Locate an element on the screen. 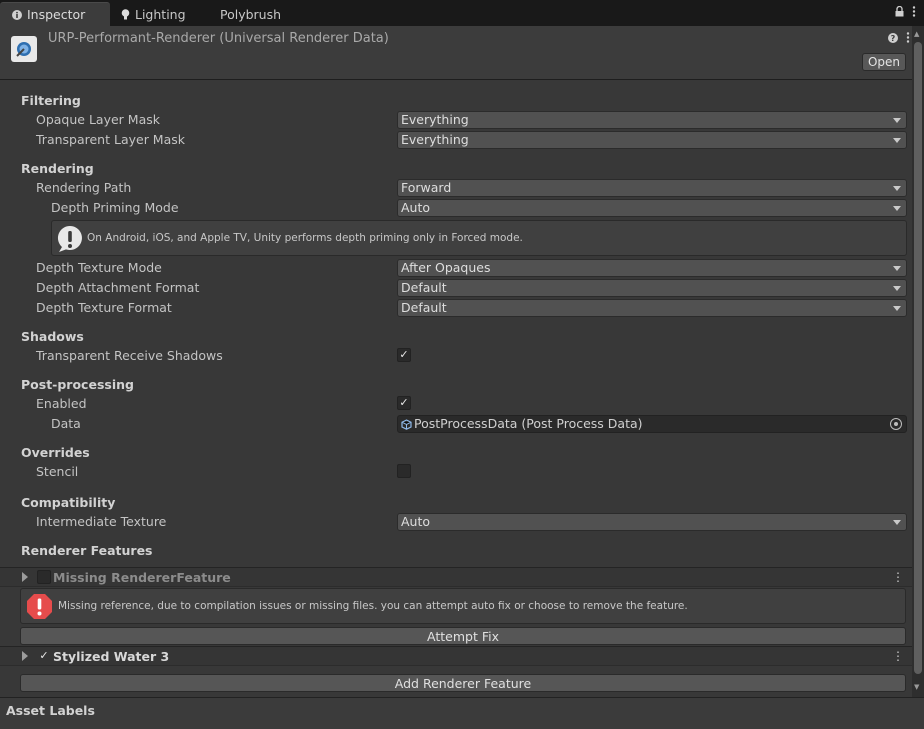 The height and width of the screenshot is (729, 924). transparent-receive-shadows-checkbox: ✓ is located at coordinates (404, 355).